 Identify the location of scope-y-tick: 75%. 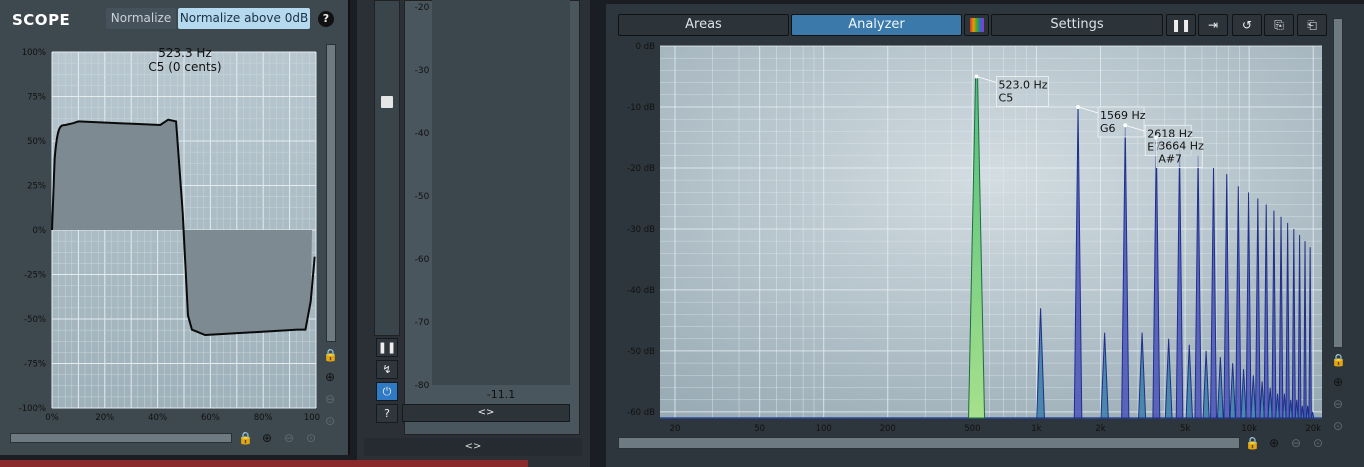
(36, 98).